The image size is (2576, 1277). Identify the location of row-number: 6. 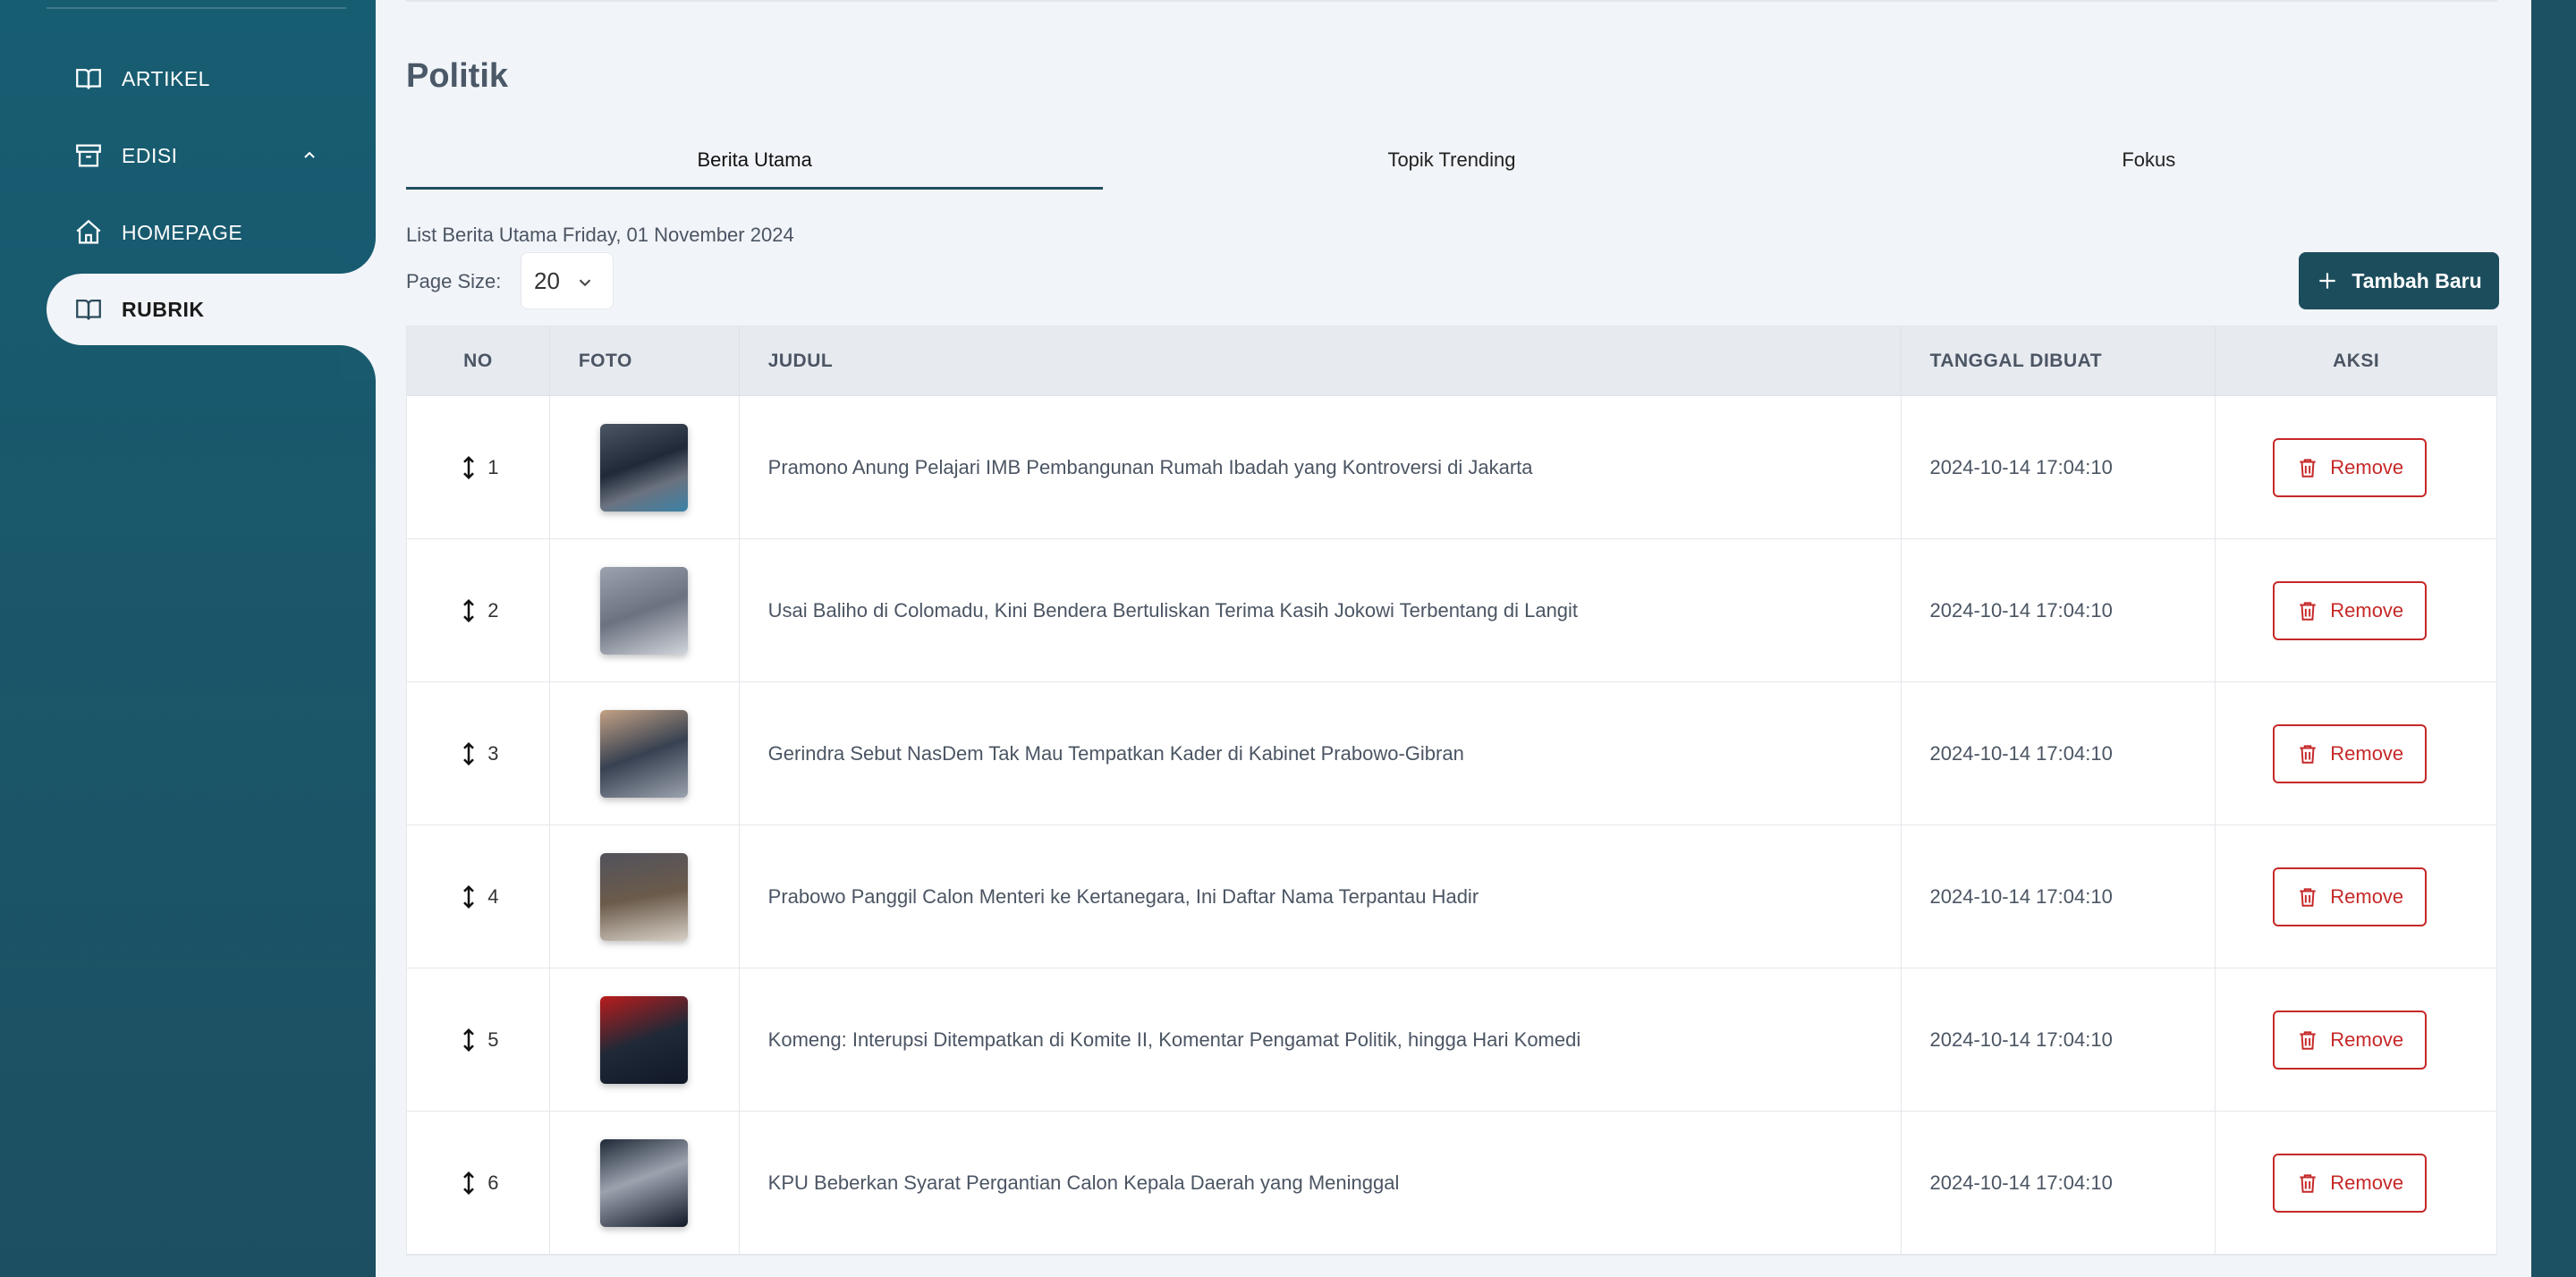
(493, 1182).